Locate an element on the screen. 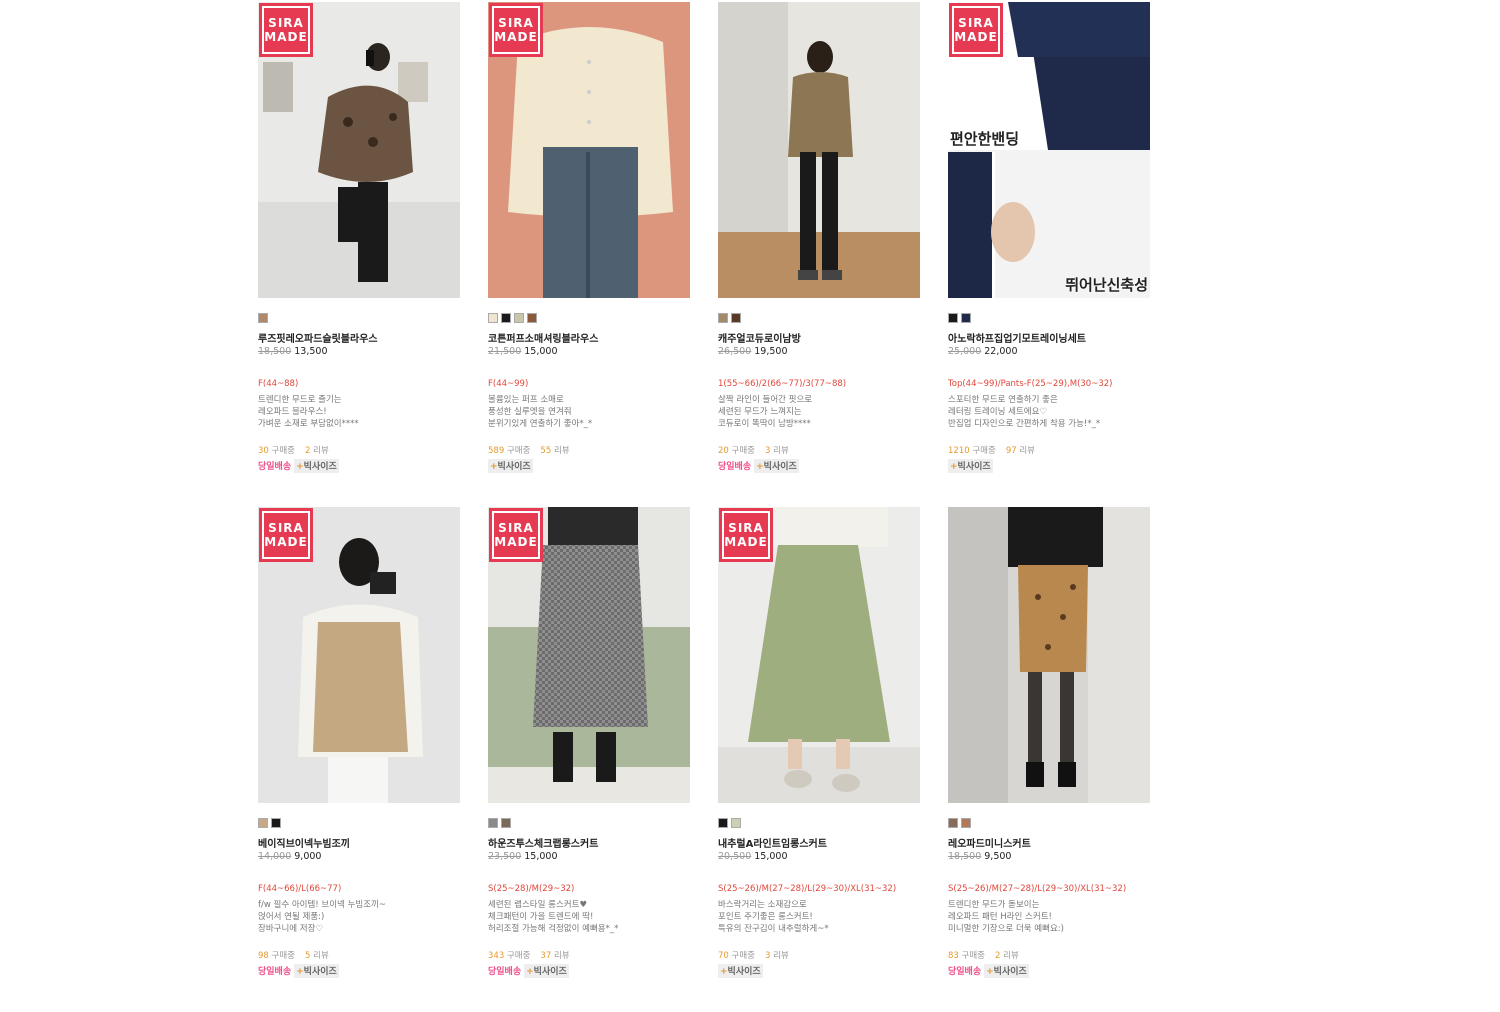 The image size is (1500, 1012). original-price: 21,500 is located at coordinates (505, 351).